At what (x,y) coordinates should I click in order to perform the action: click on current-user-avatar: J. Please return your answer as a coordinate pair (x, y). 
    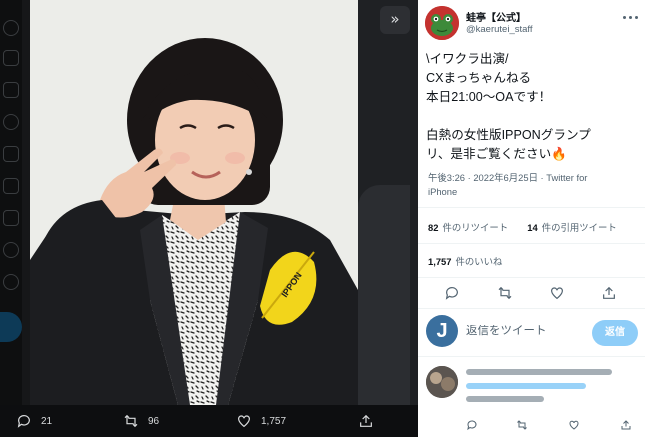
    Looking at the image, I should click on (442, 331).